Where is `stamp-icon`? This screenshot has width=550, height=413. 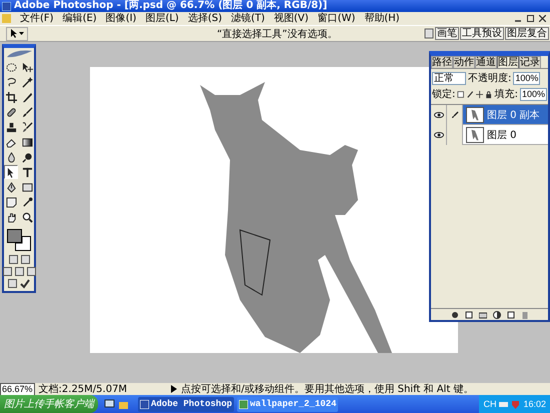 stamp-icon is located at coordinates (11, 127).